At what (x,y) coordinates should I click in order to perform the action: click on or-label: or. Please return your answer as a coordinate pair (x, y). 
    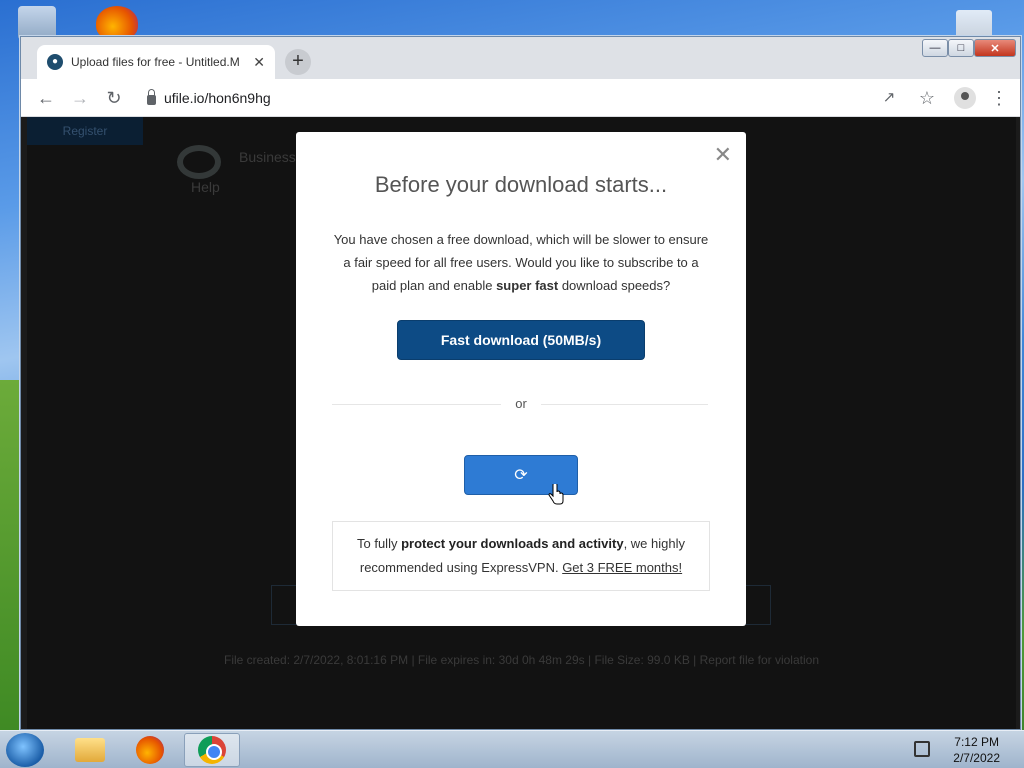
    Looking at the image, I should click on (521, 403).